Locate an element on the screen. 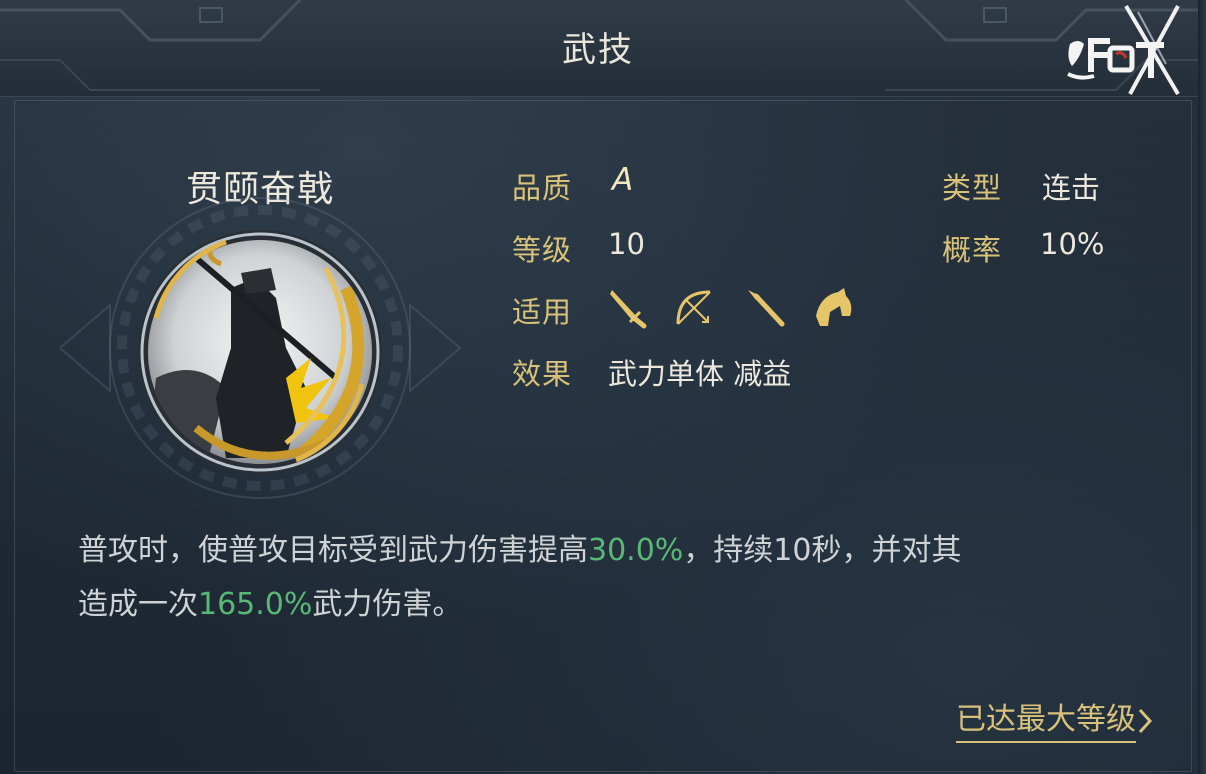  description-text: 造成一次 is located at coordinates (138, 604).